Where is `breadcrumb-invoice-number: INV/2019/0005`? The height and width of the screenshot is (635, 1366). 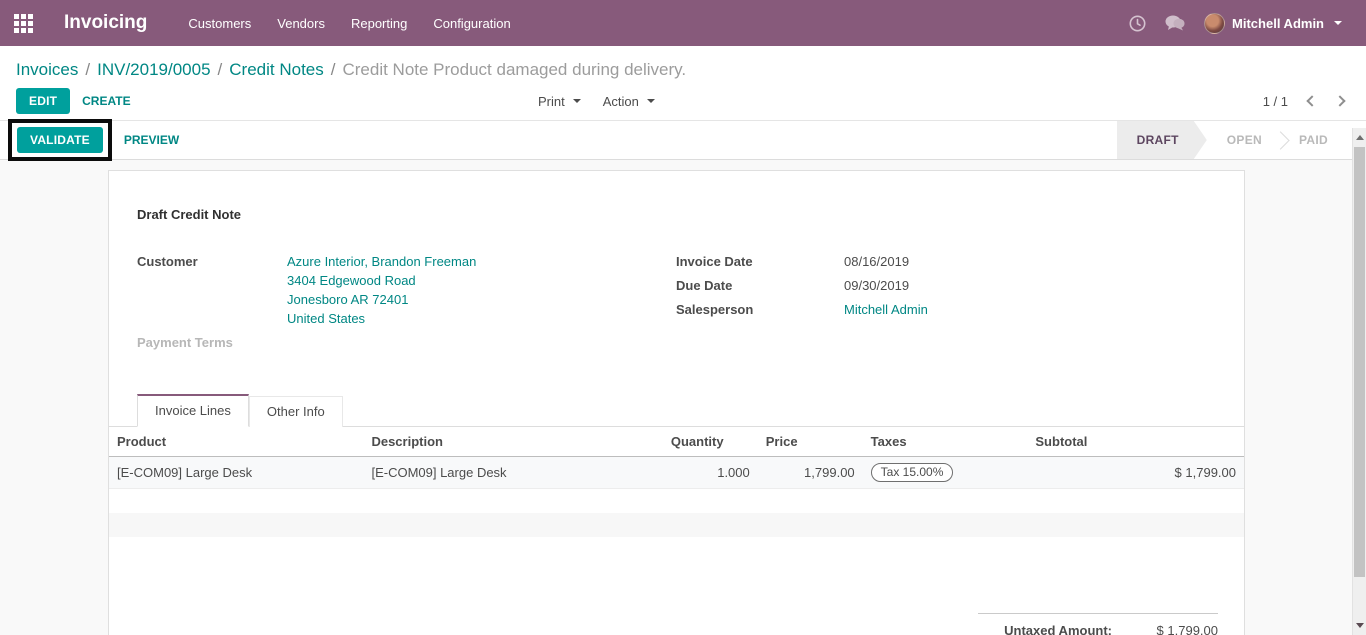 breadcrumb-invoice-number: INV/2019/0005 is located at coordinates (153, 69).